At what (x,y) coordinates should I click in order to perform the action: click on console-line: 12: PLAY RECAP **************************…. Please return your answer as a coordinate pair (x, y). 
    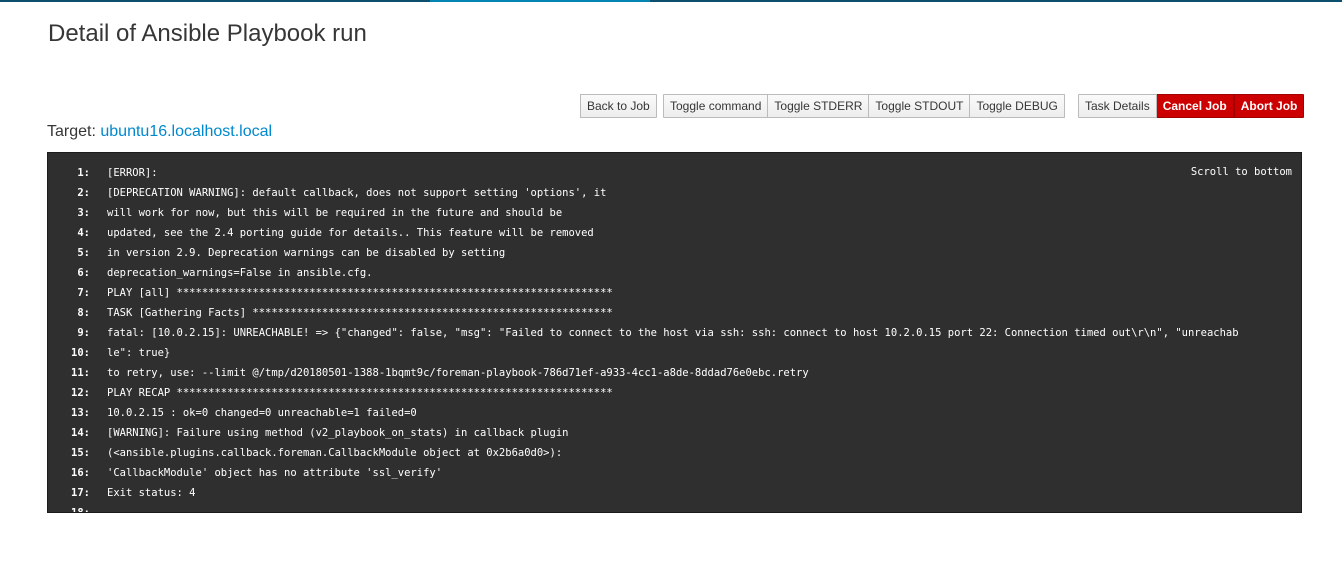
    Looking at the image, I should click on (674, 393).